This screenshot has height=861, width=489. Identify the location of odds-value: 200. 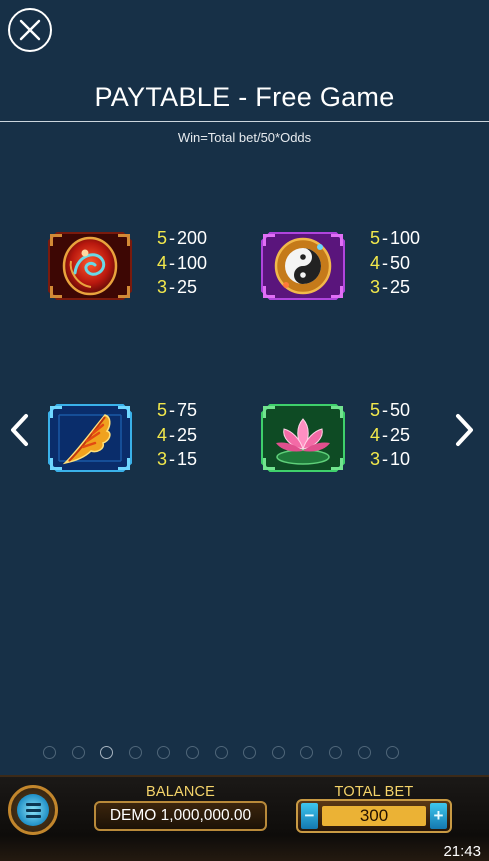
(192, 238).